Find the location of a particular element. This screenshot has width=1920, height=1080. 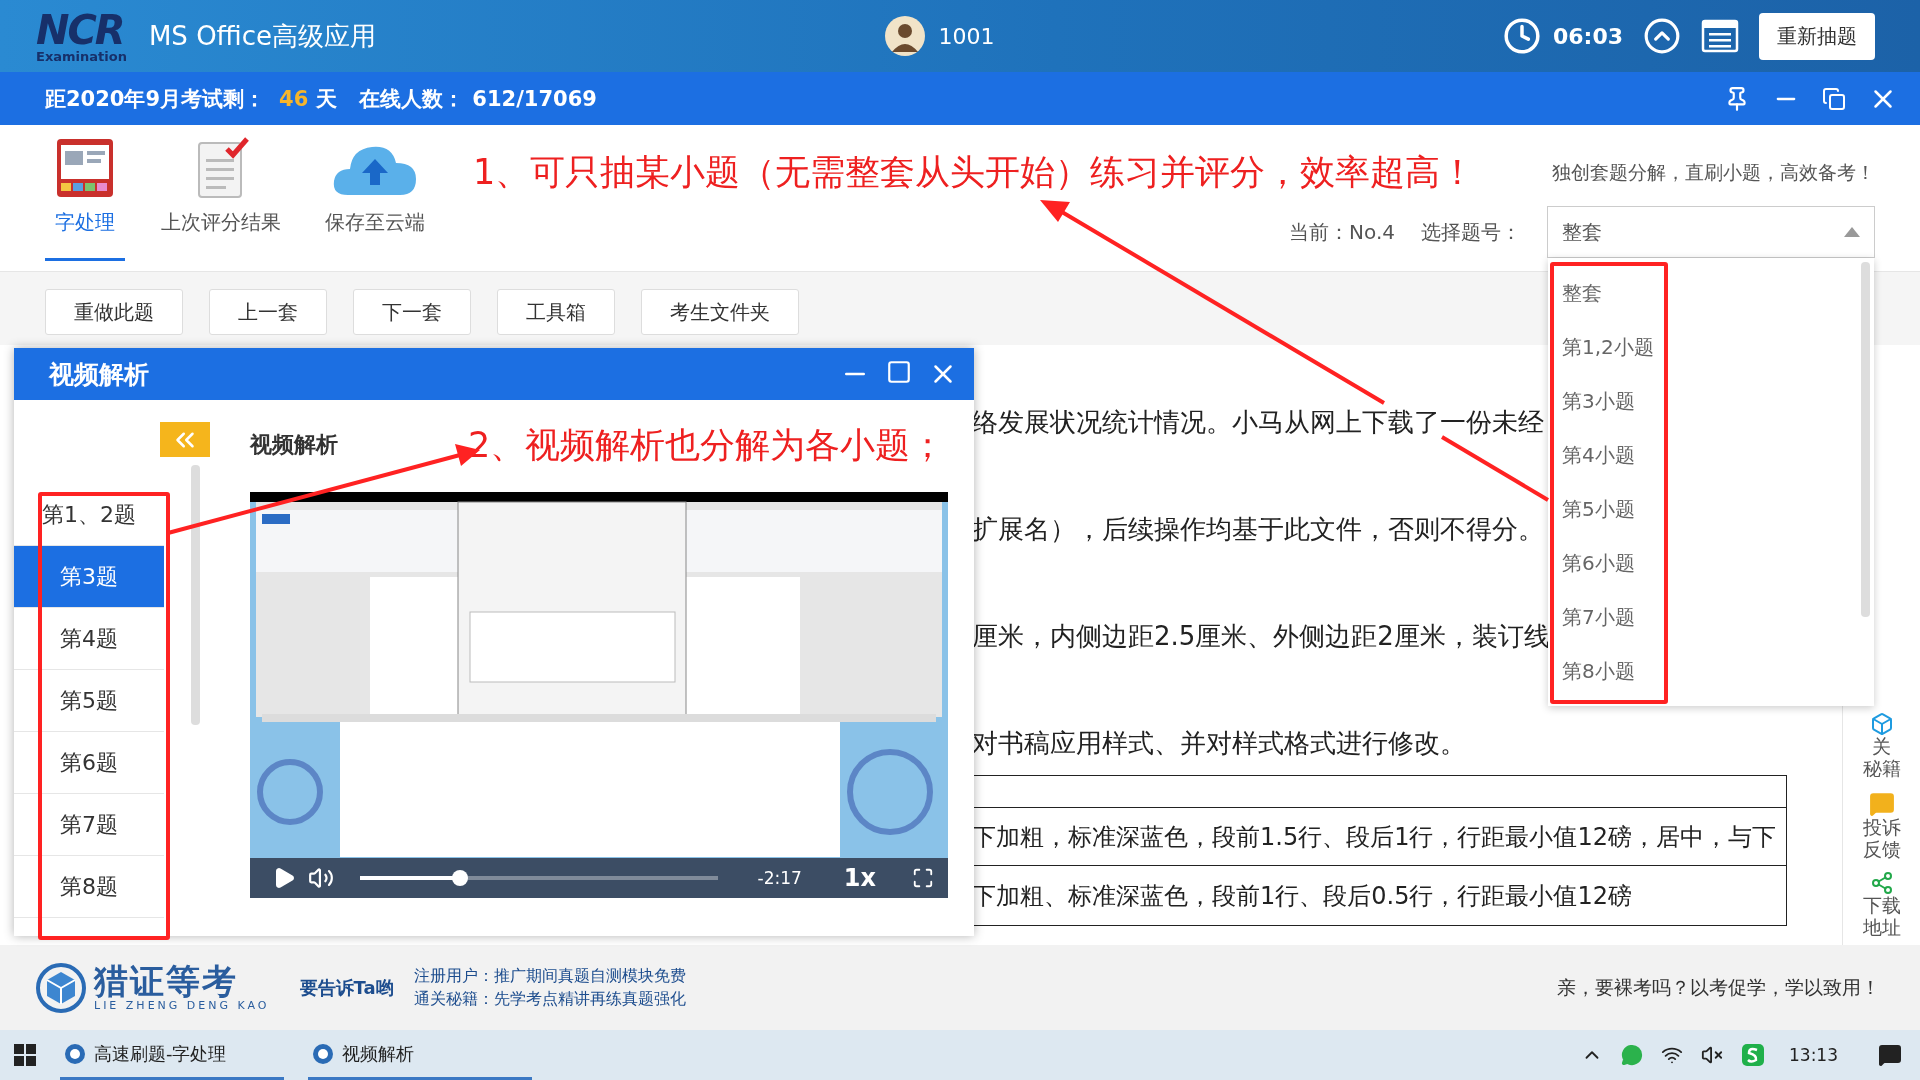

volume-icon is located at coordinates (321, 878).